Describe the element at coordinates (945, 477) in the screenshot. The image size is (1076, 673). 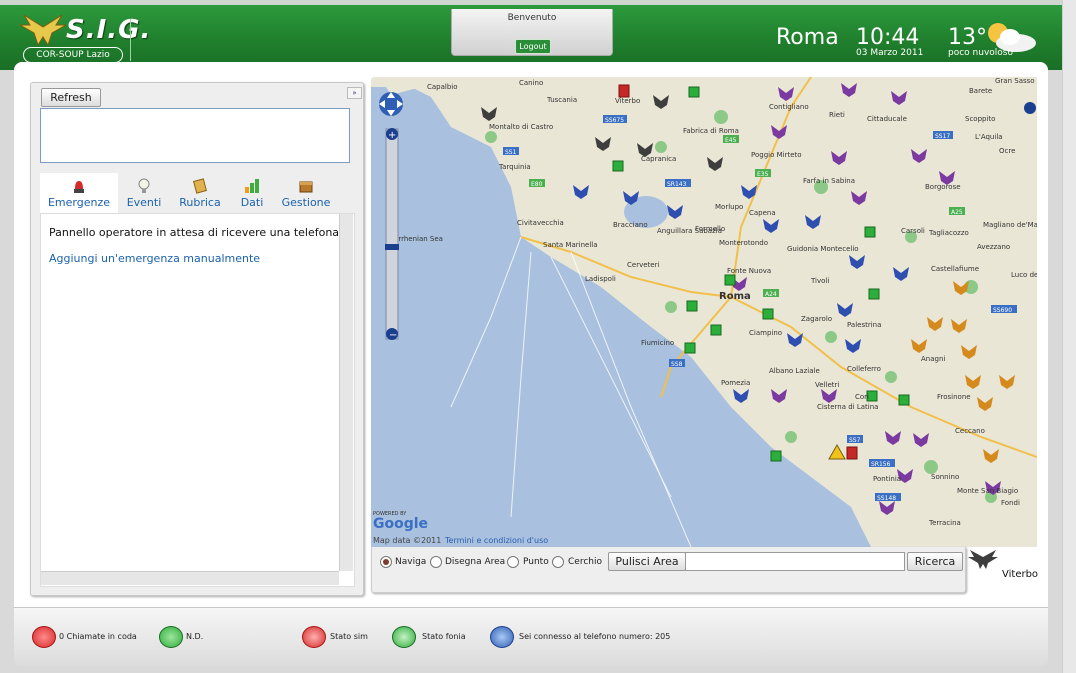
I see `place-label: Sonnino` at that location.